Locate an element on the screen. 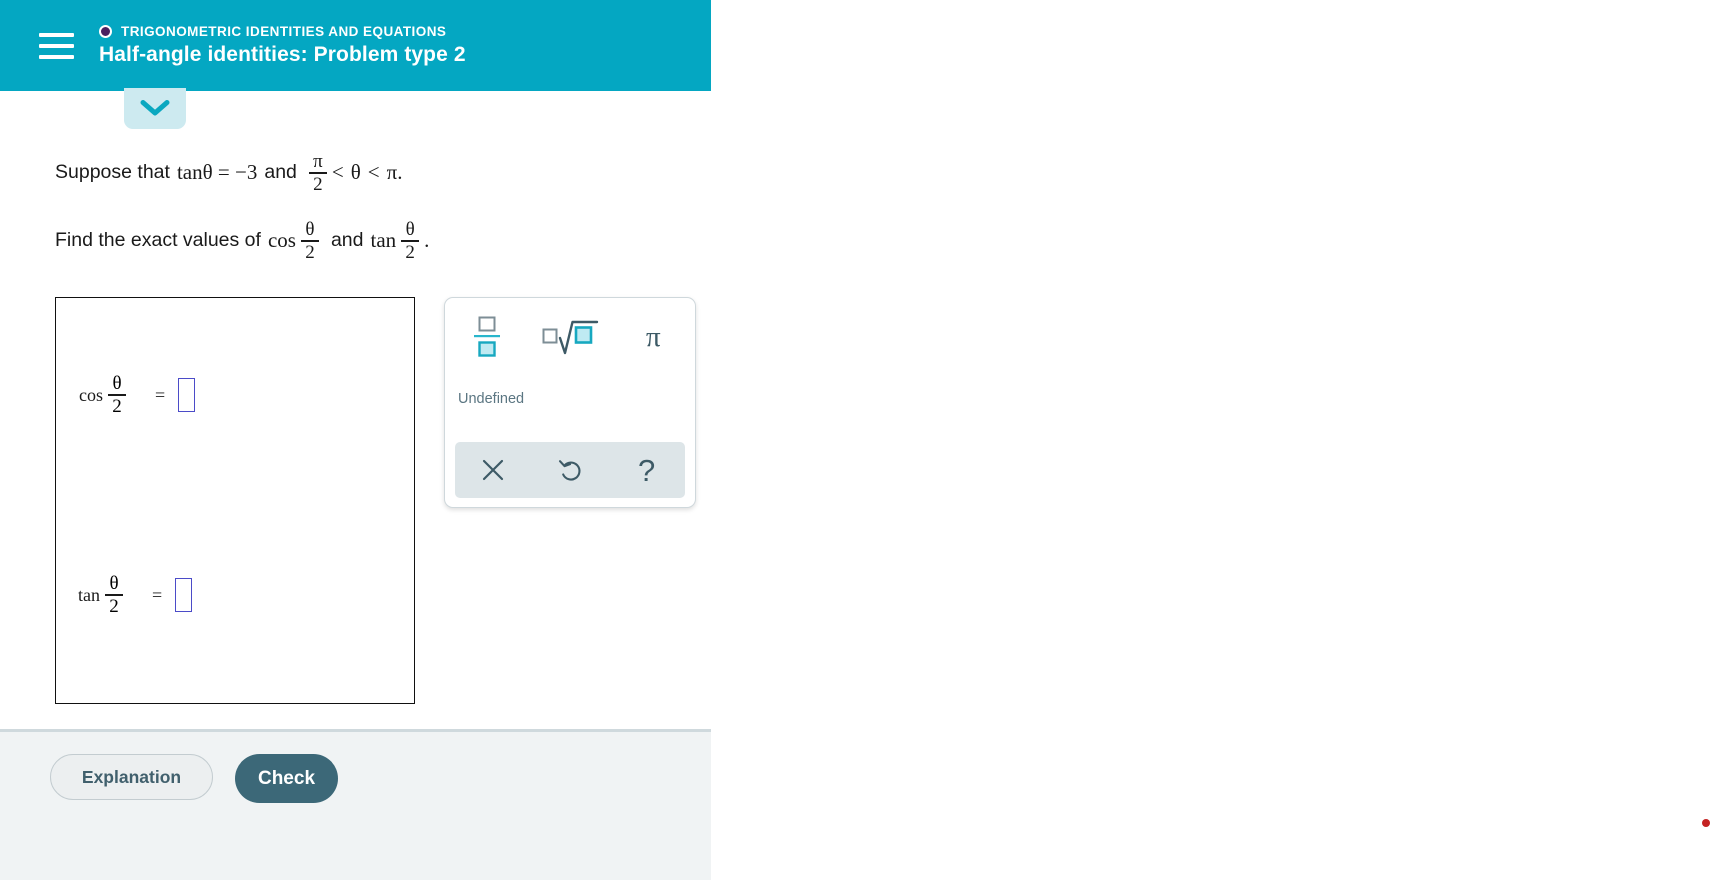  keypad-status-text: Undefined is located at coordinates (491, 399).